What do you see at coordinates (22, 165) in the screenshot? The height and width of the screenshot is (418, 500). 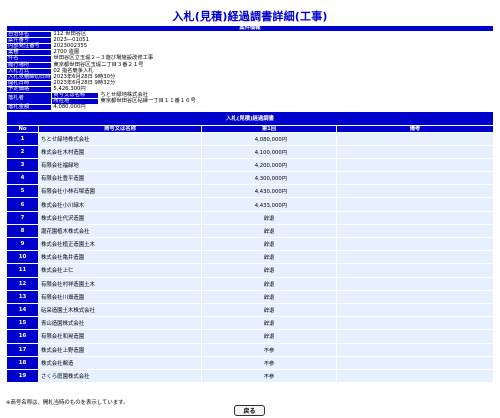 I see `bid-no: 3` at bounding box center [22, 165].